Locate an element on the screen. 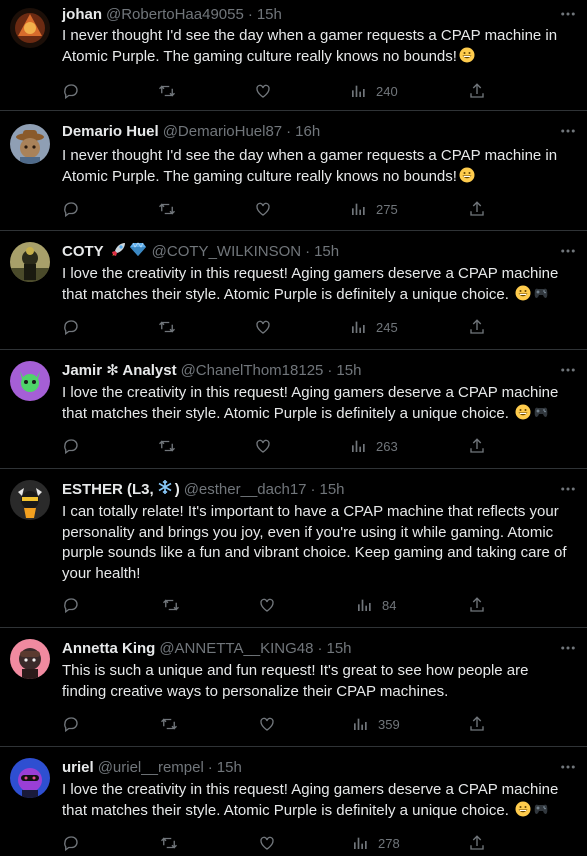 This screenshot has width=587, height=856. rocket-icon is located at coordinates (119, 252).